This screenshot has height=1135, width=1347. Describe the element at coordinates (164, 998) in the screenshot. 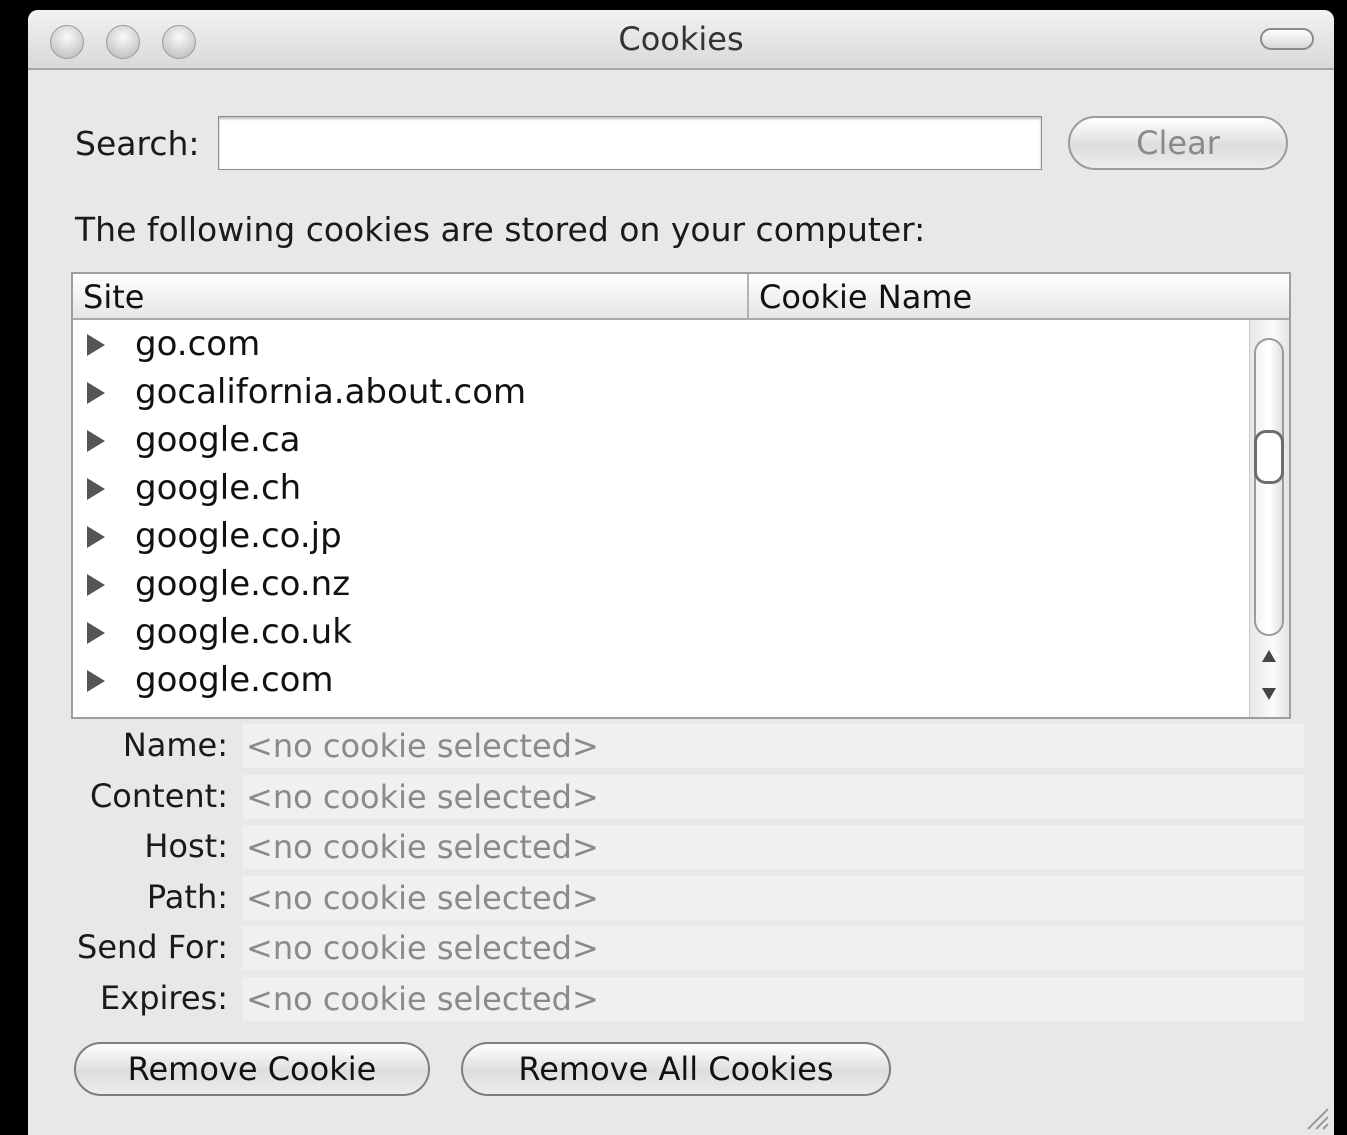

I see `expires-label: Expires:` at that location.